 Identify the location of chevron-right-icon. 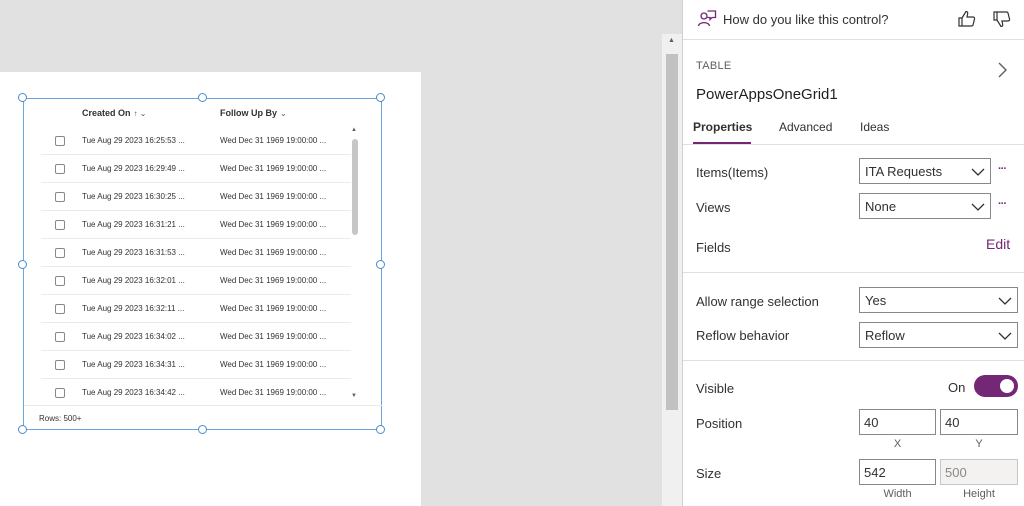
(1002, 72).